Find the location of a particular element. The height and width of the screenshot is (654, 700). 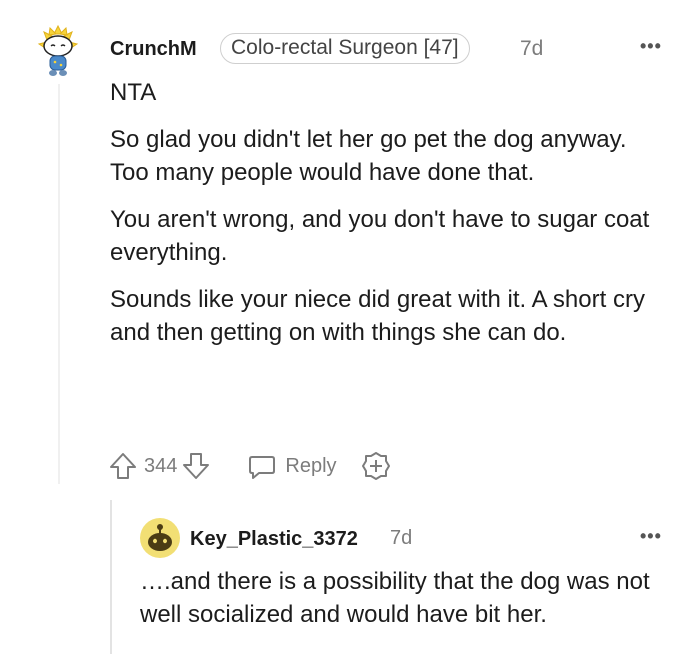

thread-line is located at coordinates (59, 284).